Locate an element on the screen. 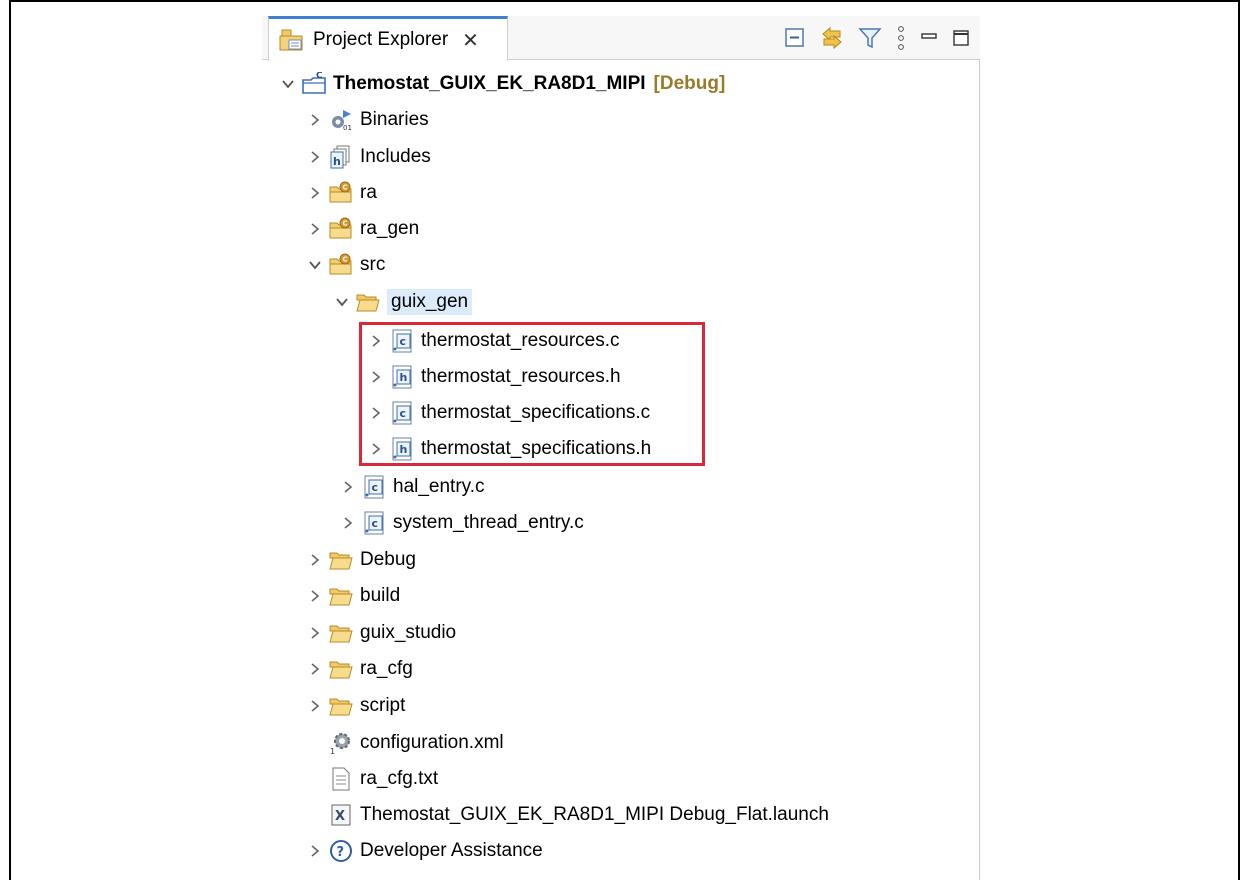 This screenshot has height=880, width=1248. view-toolbar is located at coordinates (877, 38).